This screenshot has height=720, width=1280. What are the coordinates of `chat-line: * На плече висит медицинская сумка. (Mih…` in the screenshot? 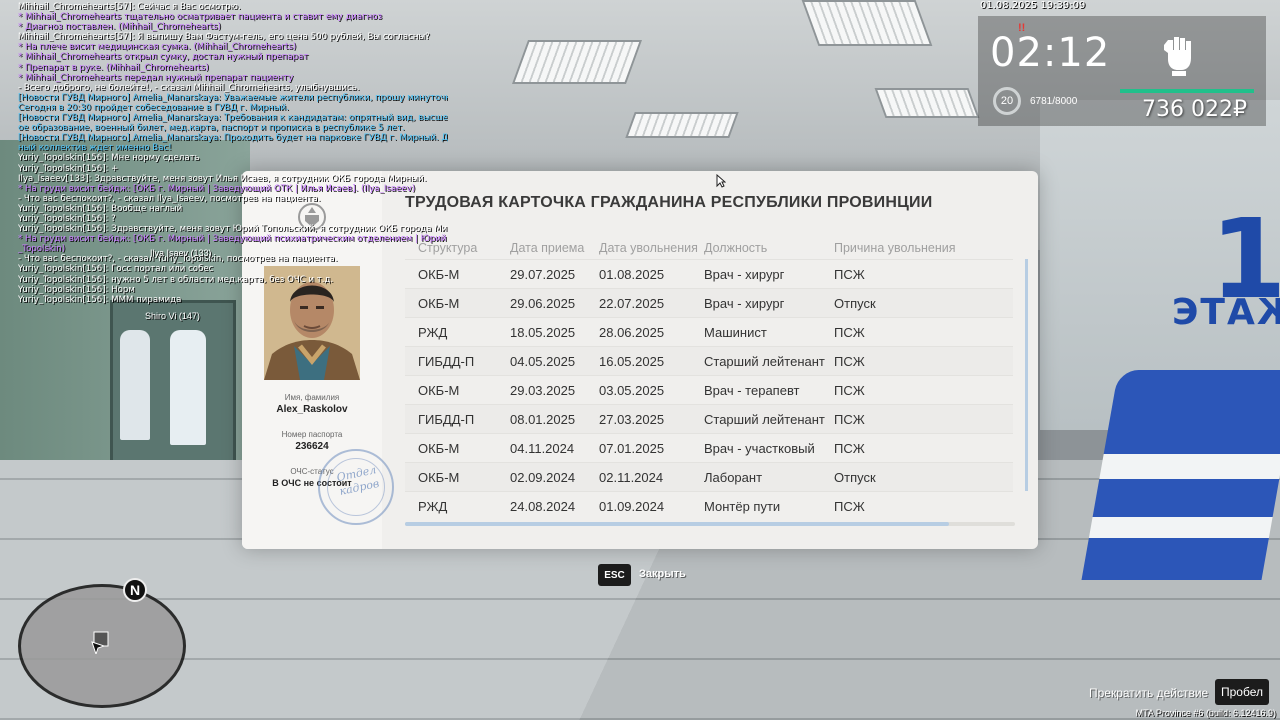 It's located at (157, 47).